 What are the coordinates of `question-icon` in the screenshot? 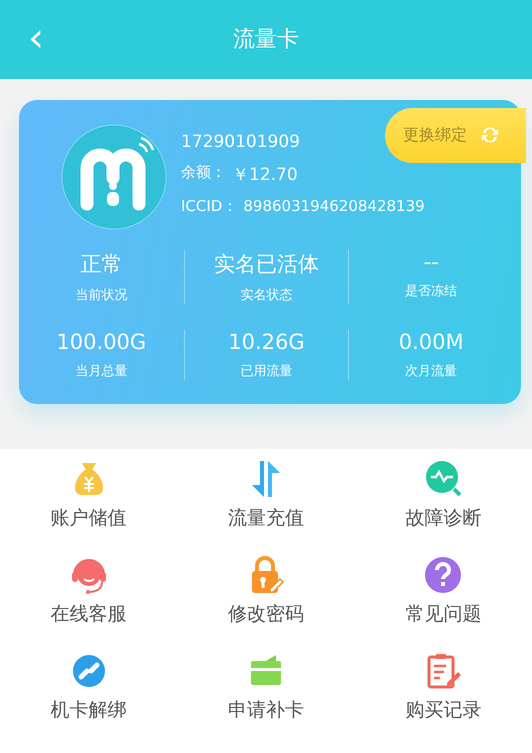 It's located at (443, 575).